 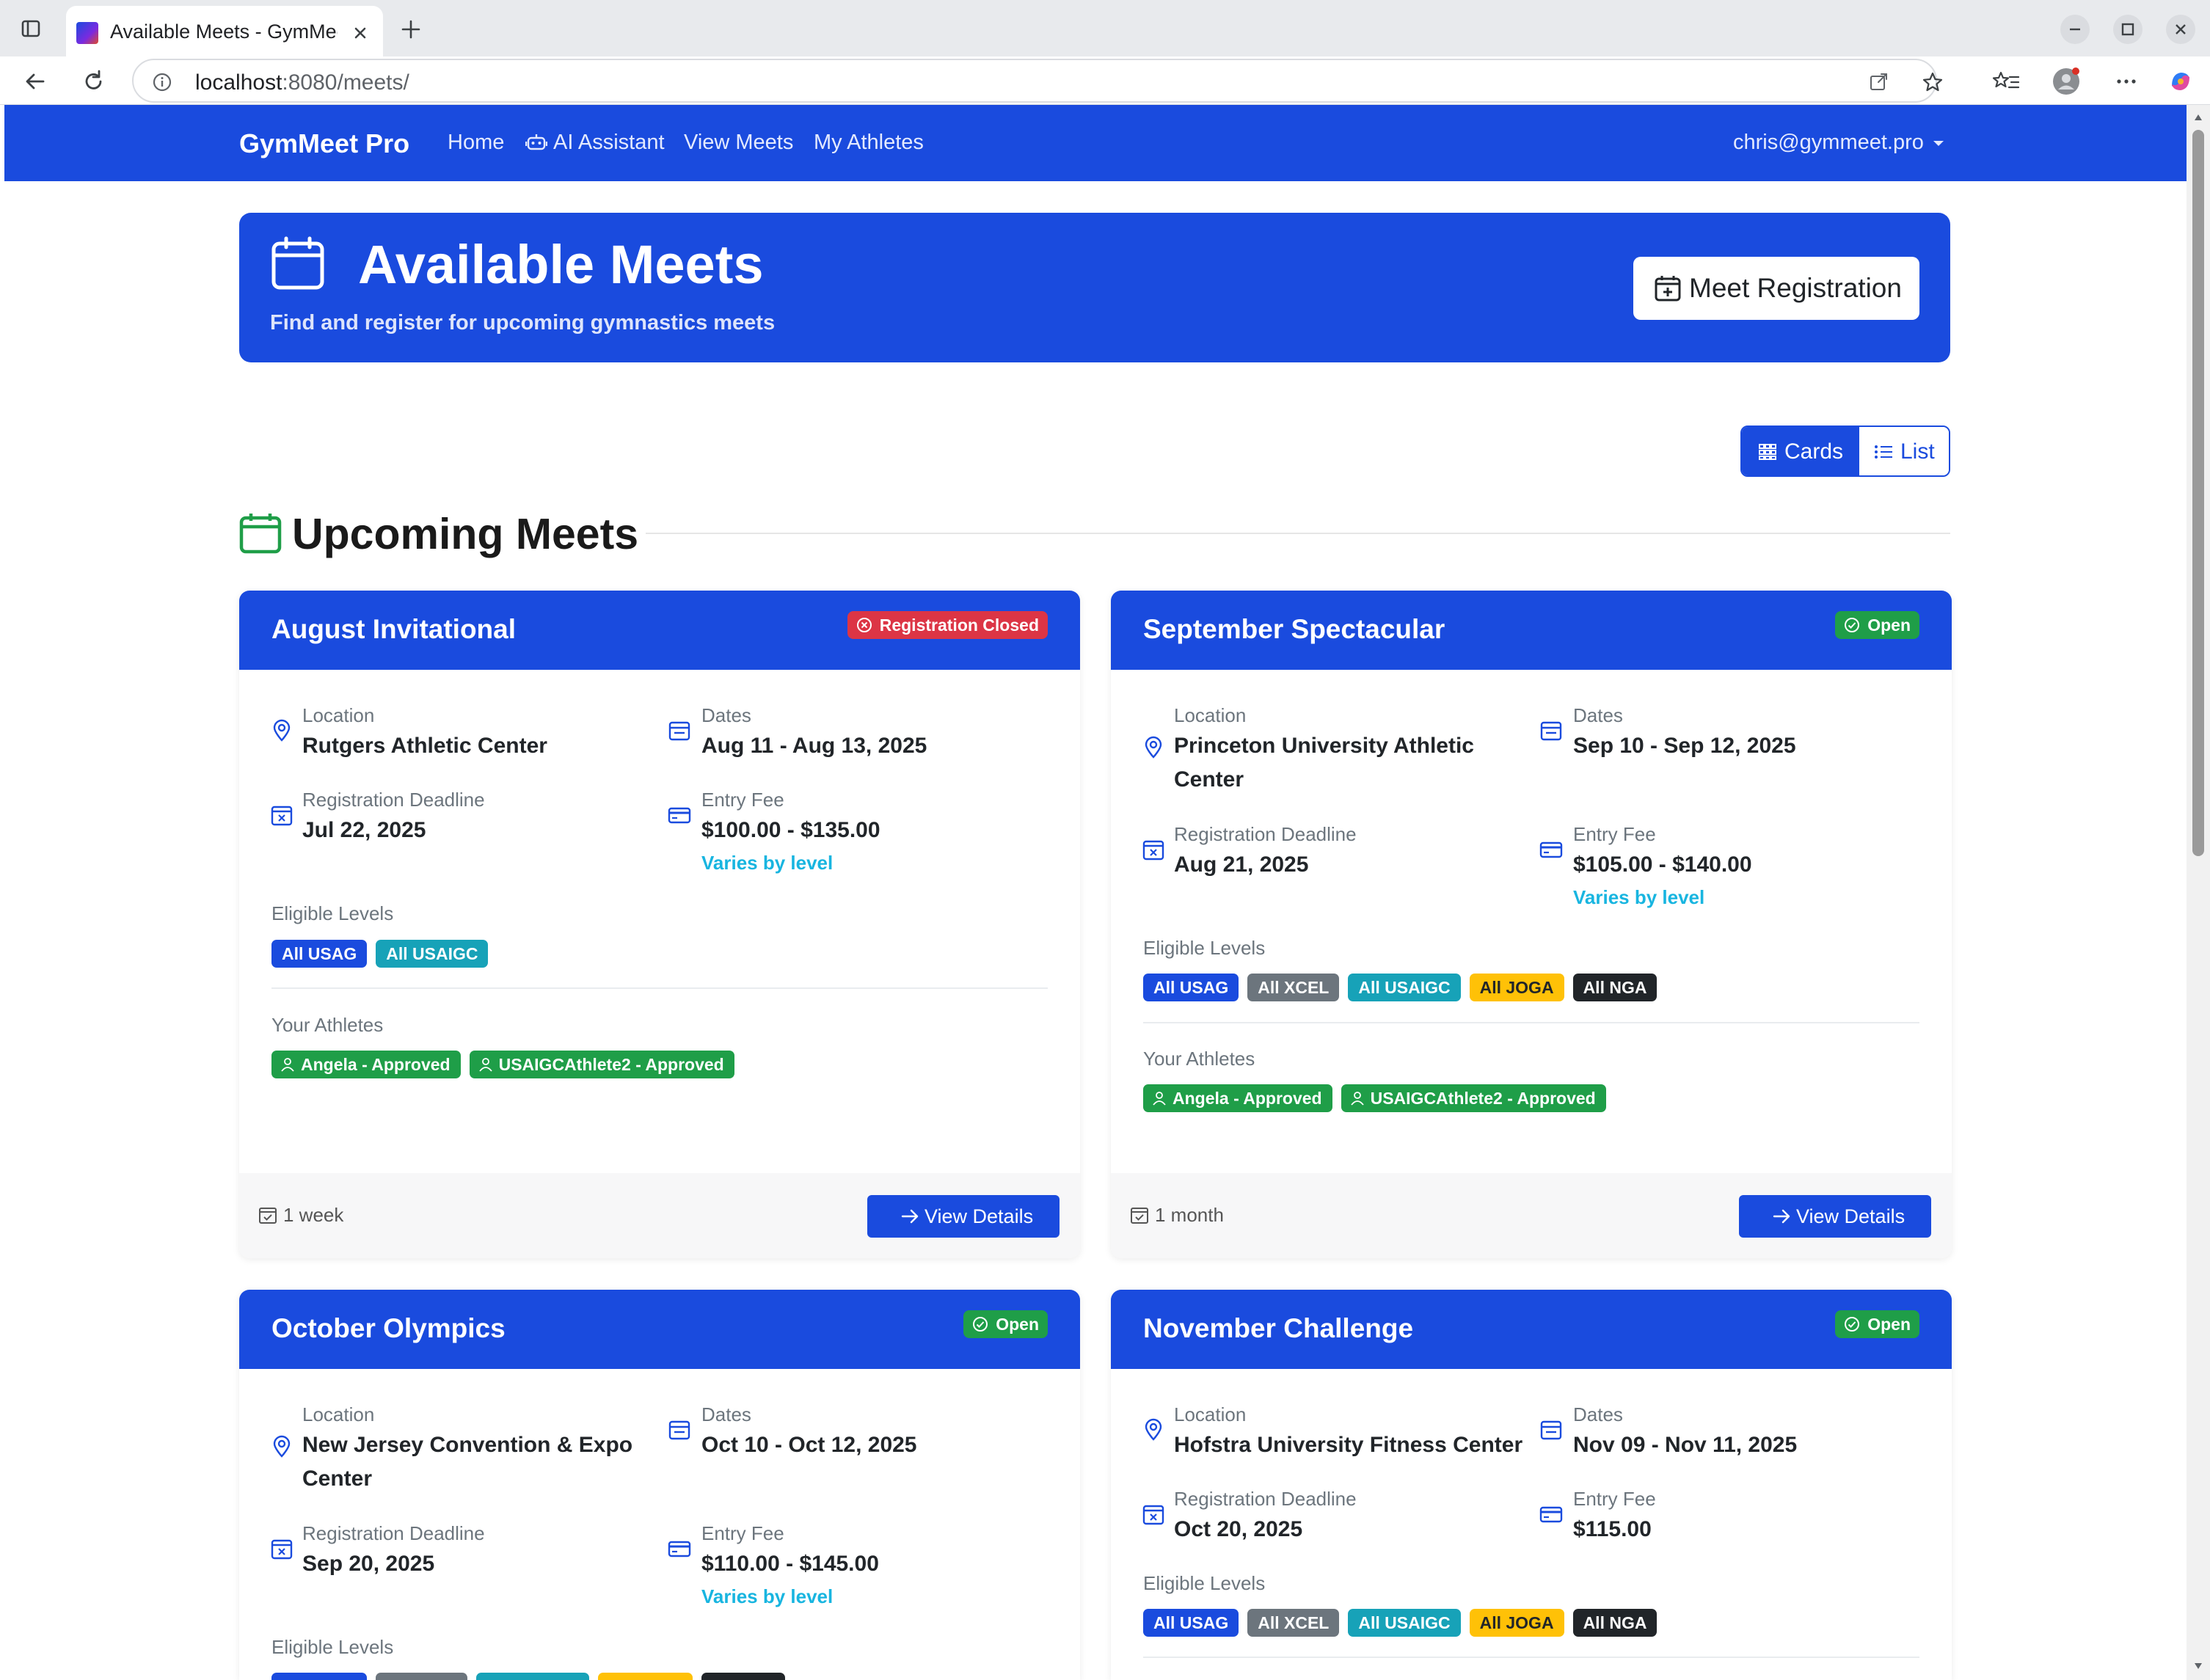 I want to click on deadline-value: Sep 20, 2025, so click(x=369, y=1564).